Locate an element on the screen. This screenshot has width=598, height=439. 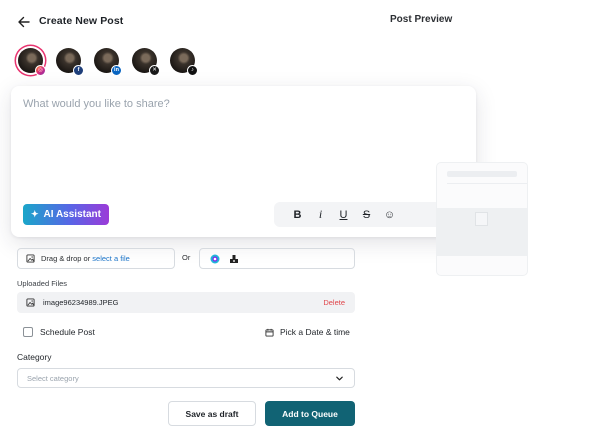
schedule-post-option: Schedule Post is located at coordinates (59, 332).